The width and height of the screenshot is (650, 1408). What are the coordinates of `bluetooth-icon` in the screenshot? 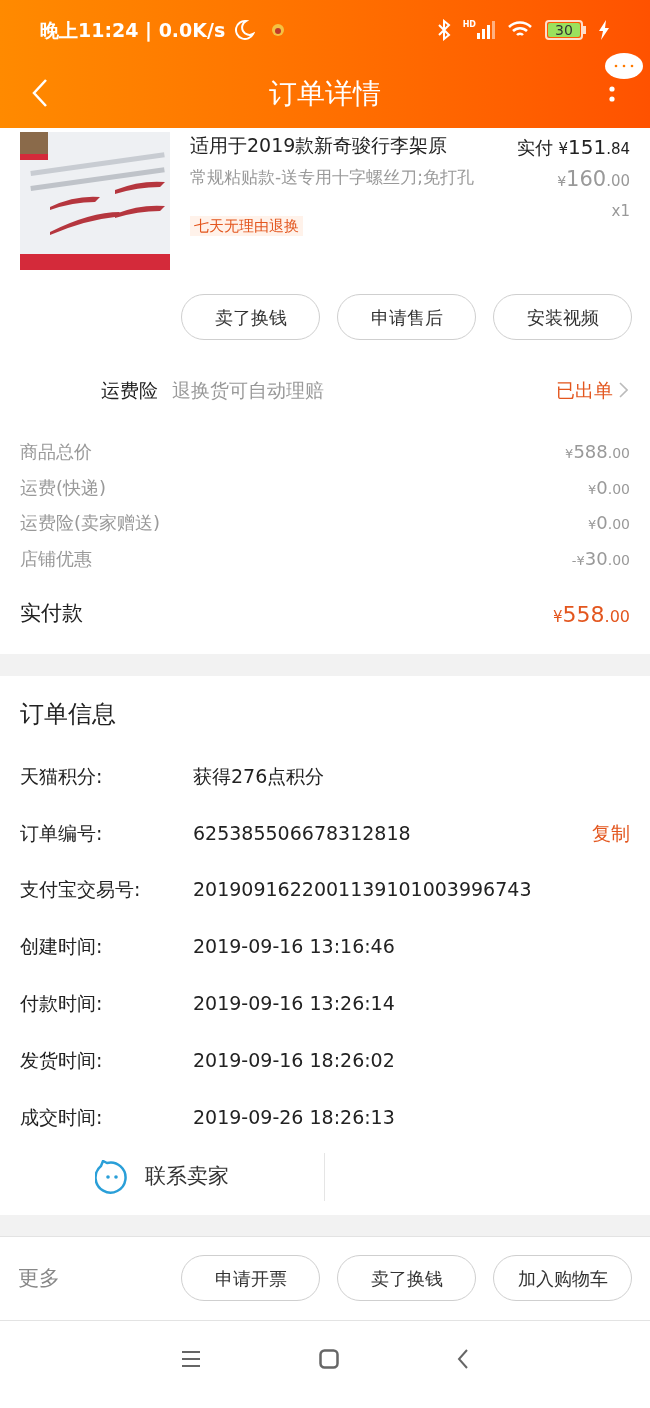 It's located at (443, 30).